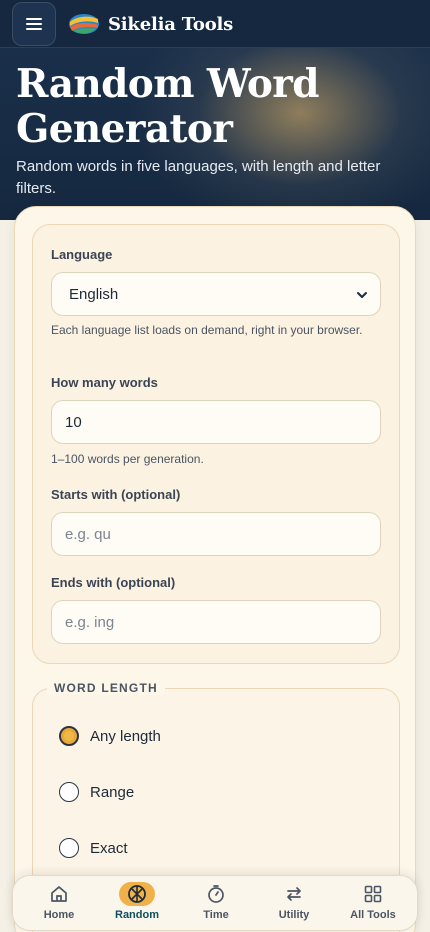  Describe the element at coordinates (294, 915) in the screenshot. I see `nav-label: Utility` at that location.